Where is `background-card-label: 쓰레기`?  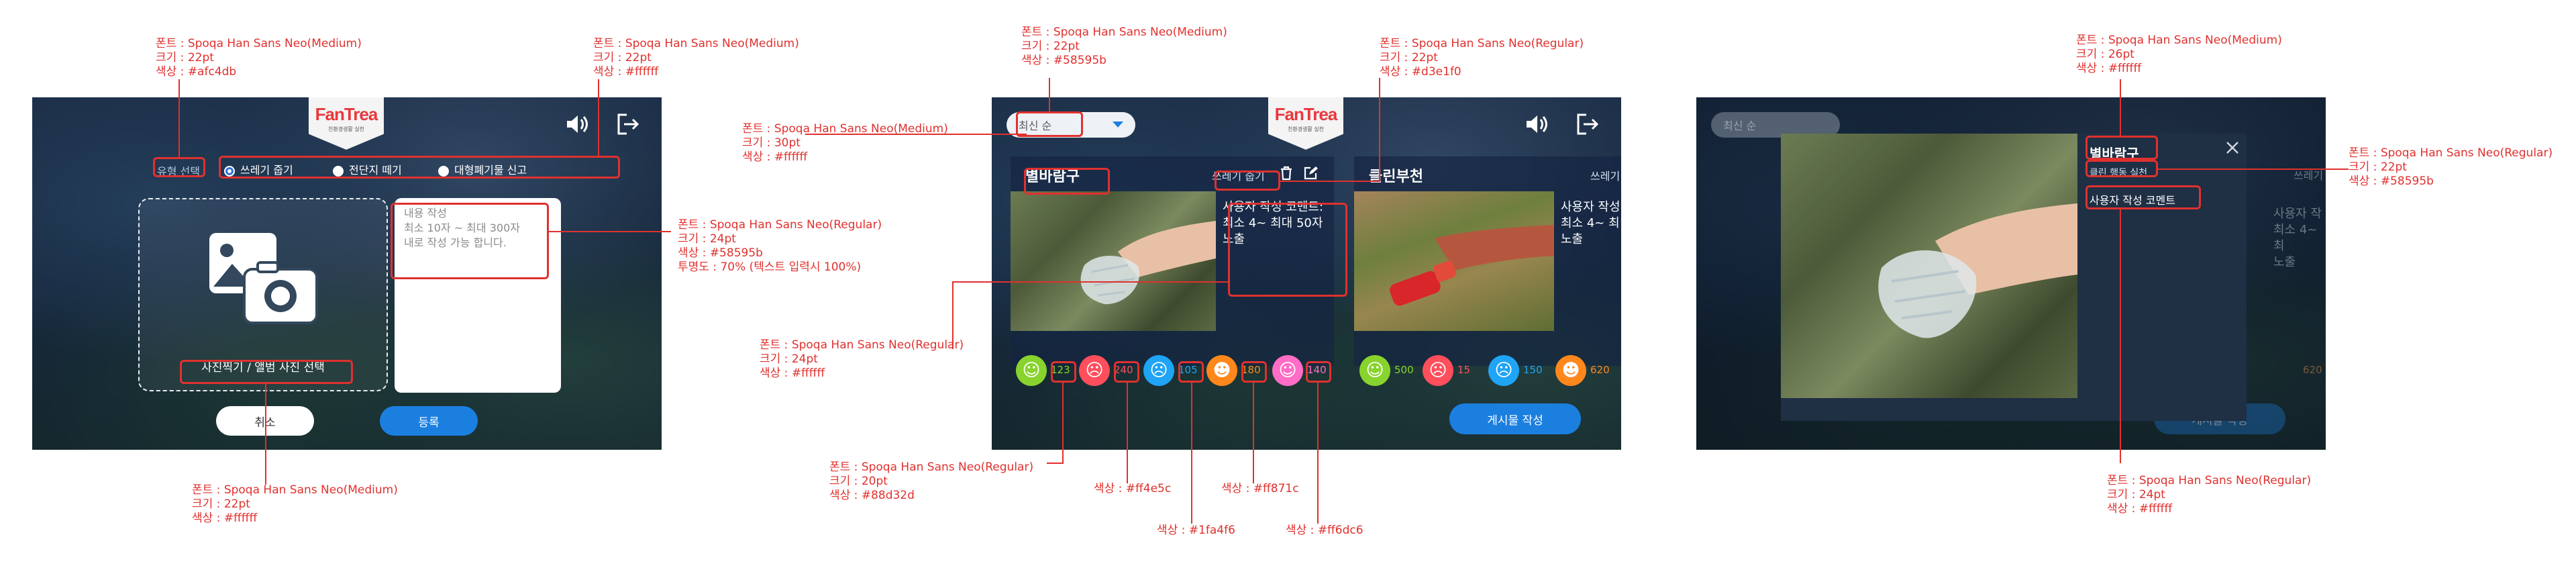
background-card-label: 쓰레기 is located at coordinates (2309, 176).